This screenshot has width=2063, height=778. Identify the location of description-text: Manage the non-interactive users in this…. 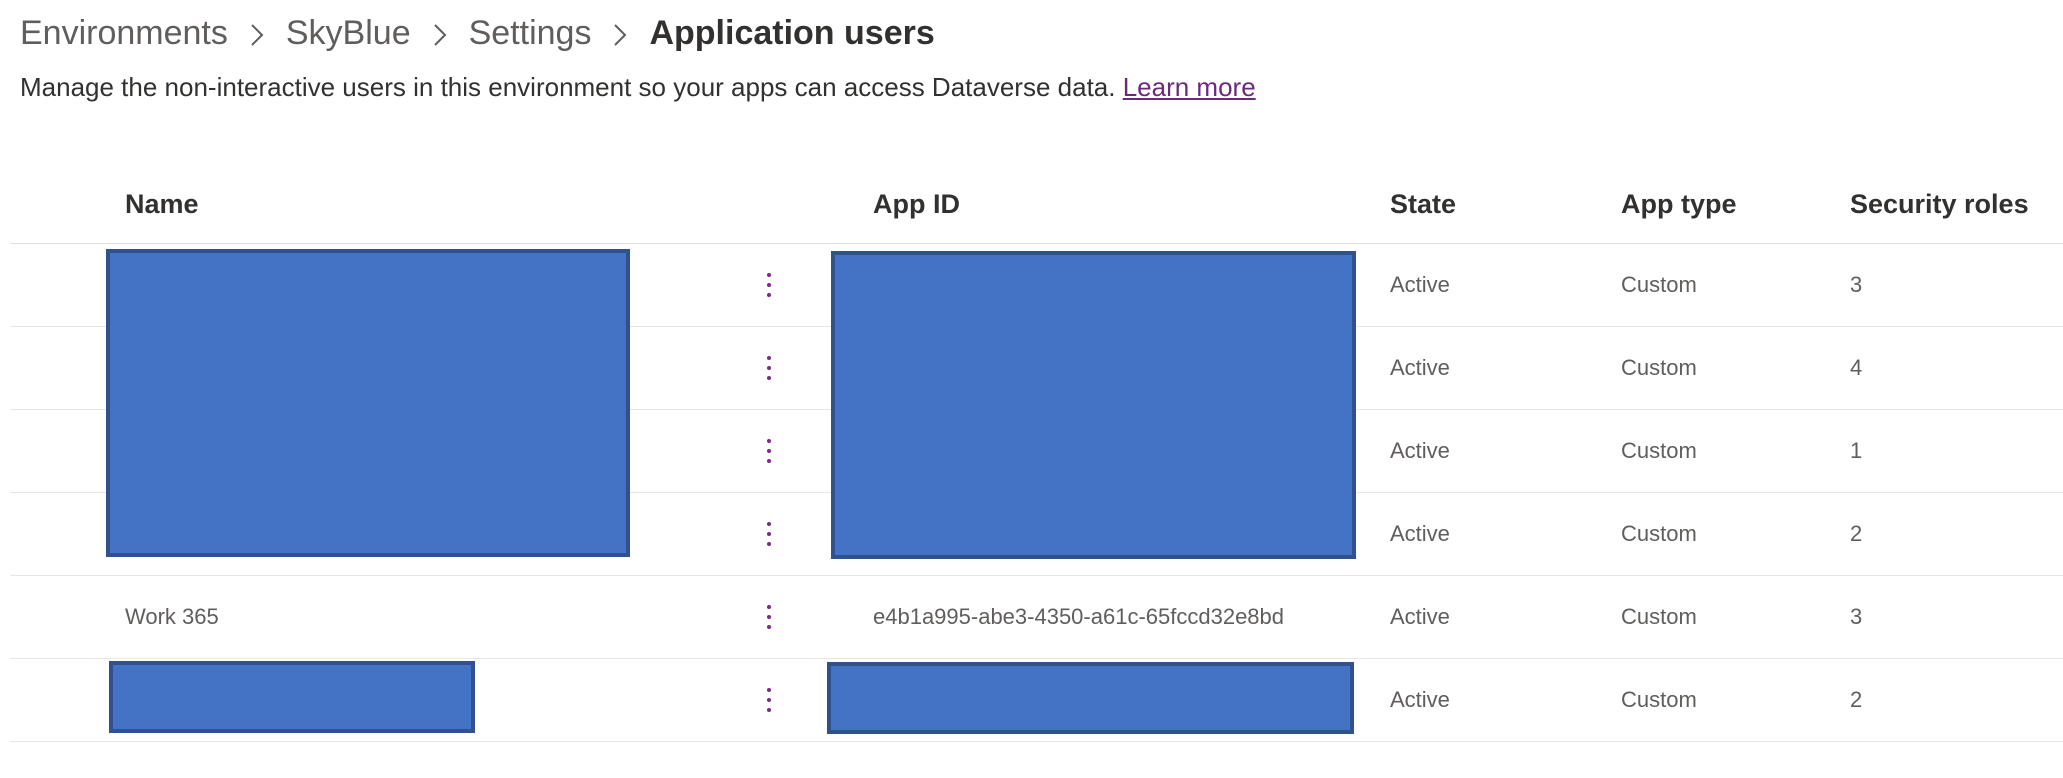
(571, 87).